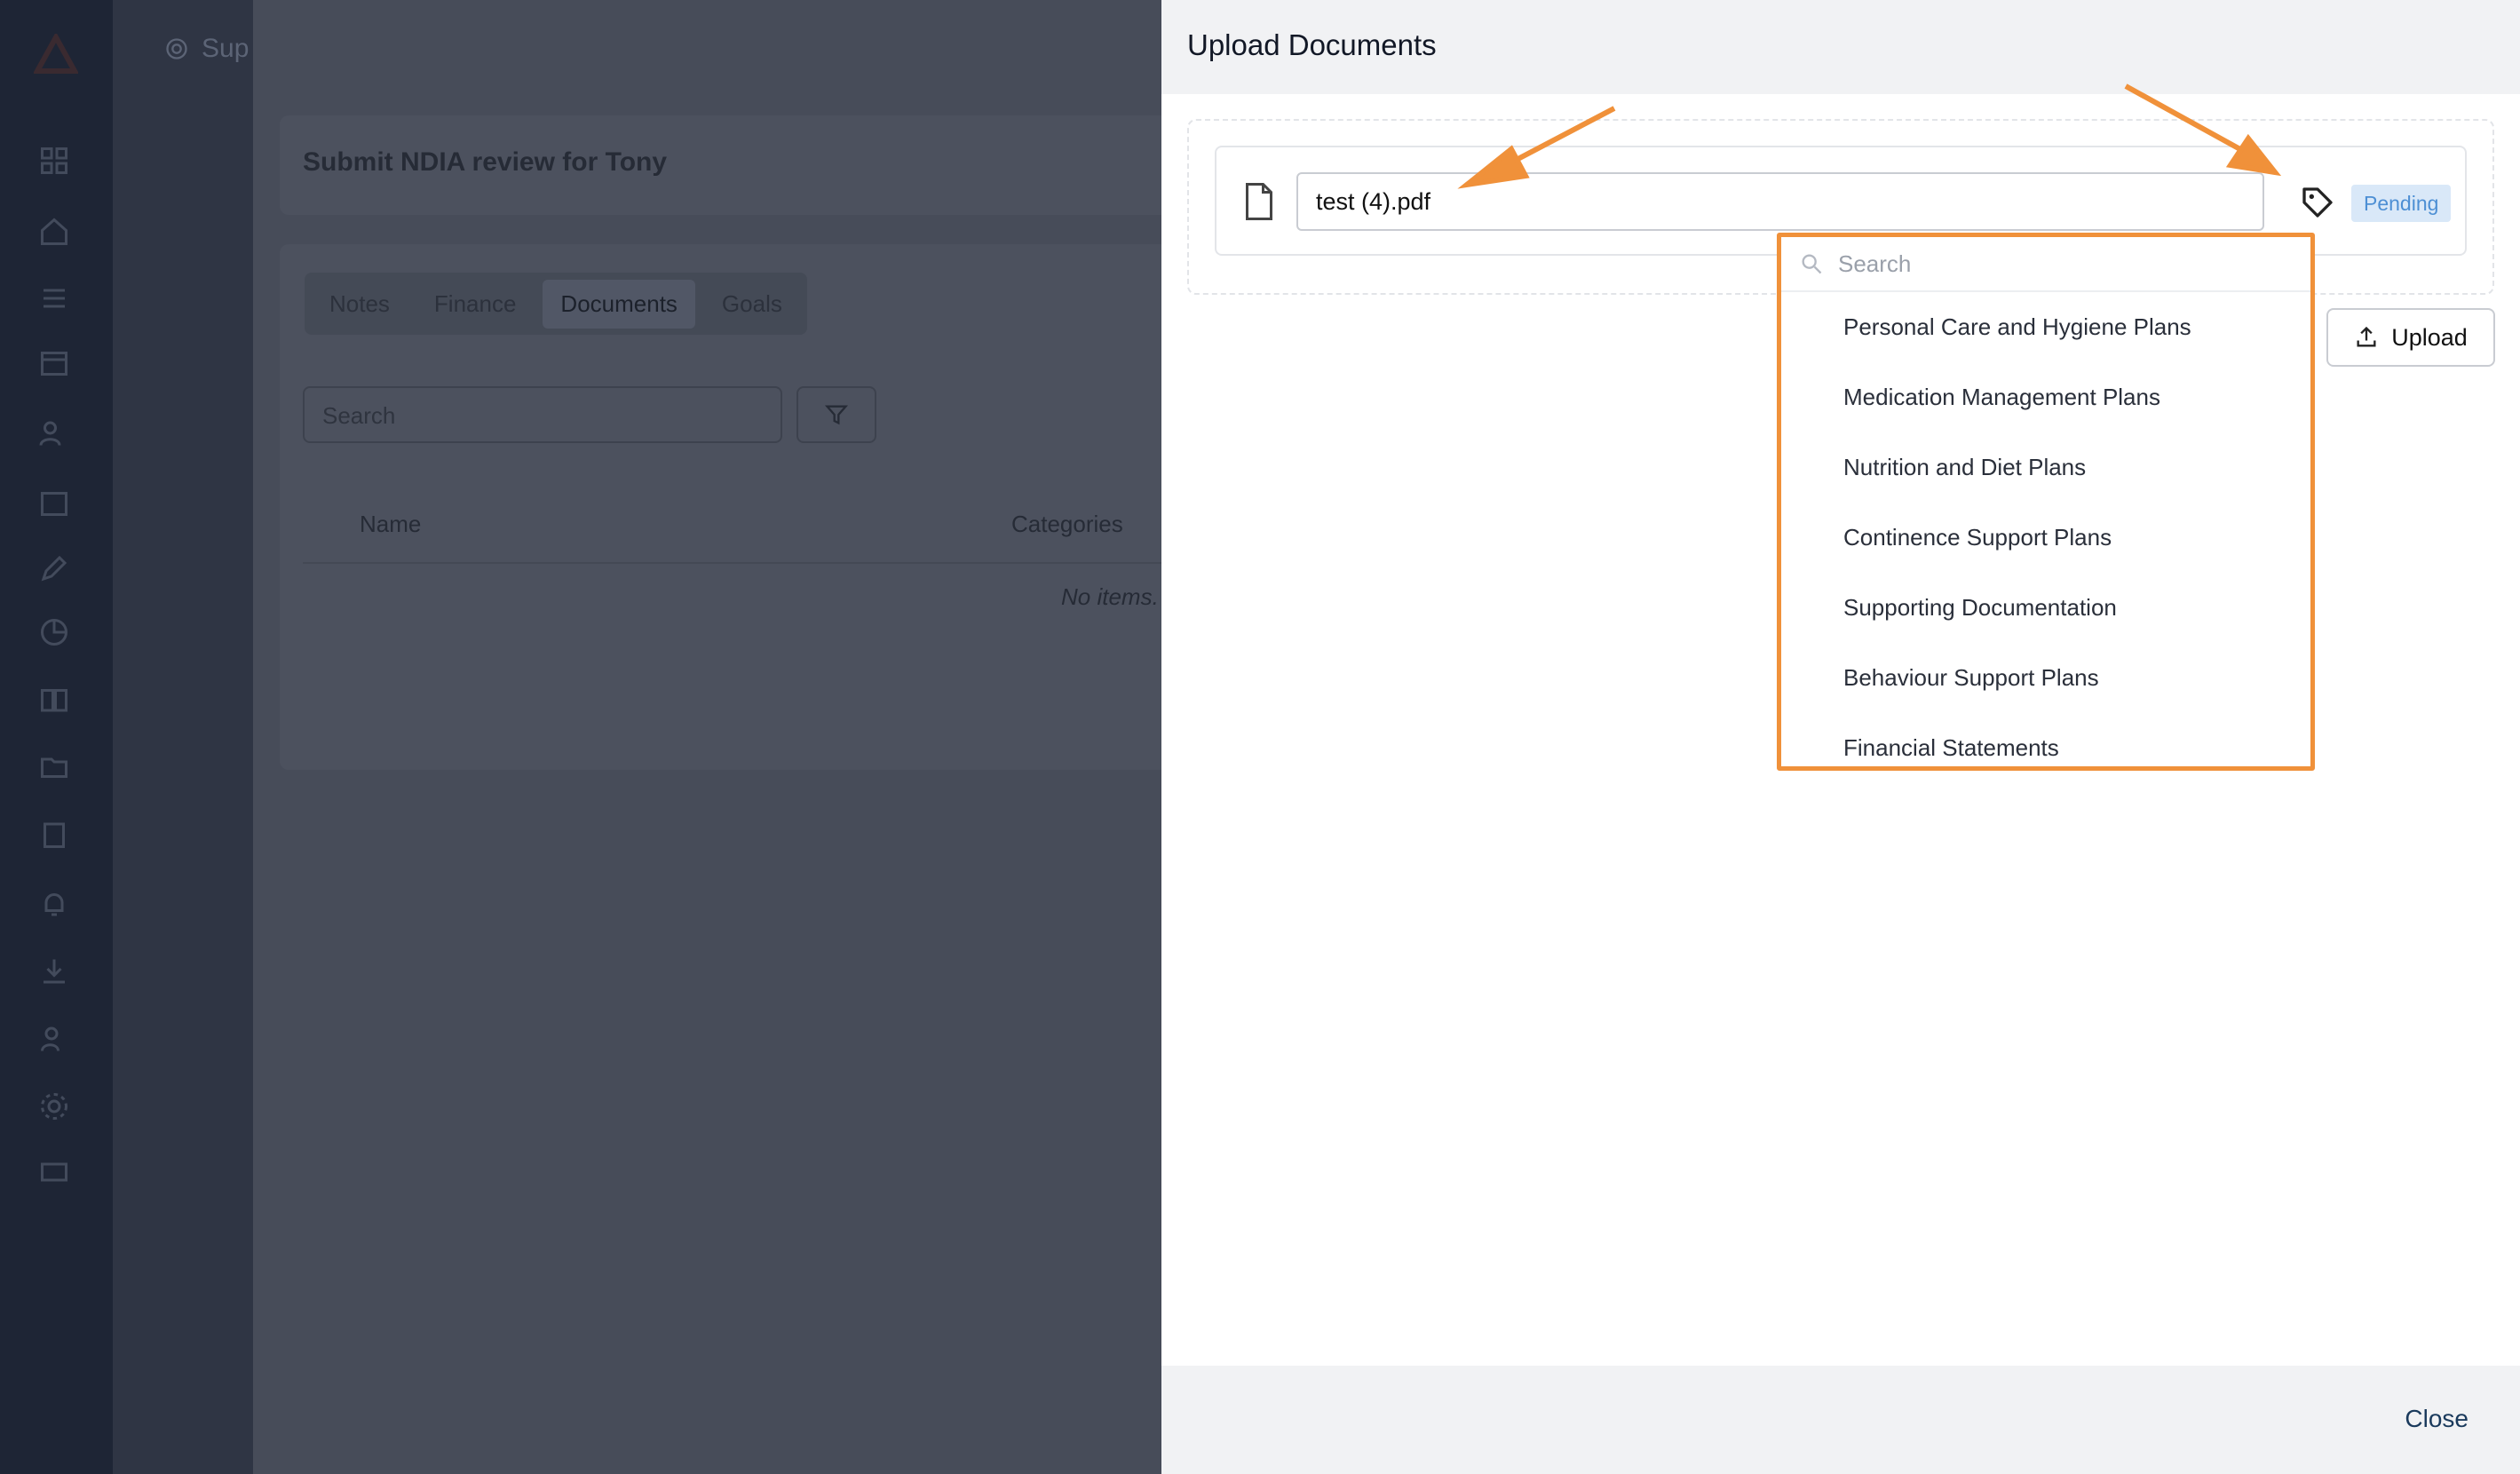 Image resolution: width=2520 pixels, height=1474 pixels. Describe the element at coordinates (2045, 678) in the screenshot. I see `category-option: Behaviour Support Plans` at that location.